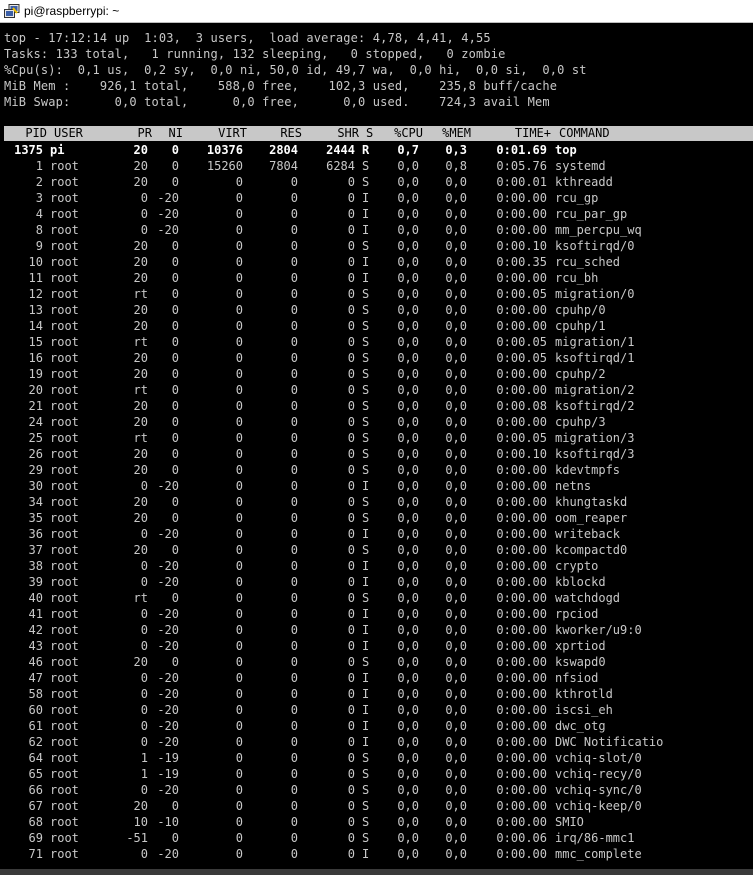 This screenshot has width=753, height=875. Describe the element at coordinates (144, 774) in the screenshot. I see `pr-cell: 1` at that location.